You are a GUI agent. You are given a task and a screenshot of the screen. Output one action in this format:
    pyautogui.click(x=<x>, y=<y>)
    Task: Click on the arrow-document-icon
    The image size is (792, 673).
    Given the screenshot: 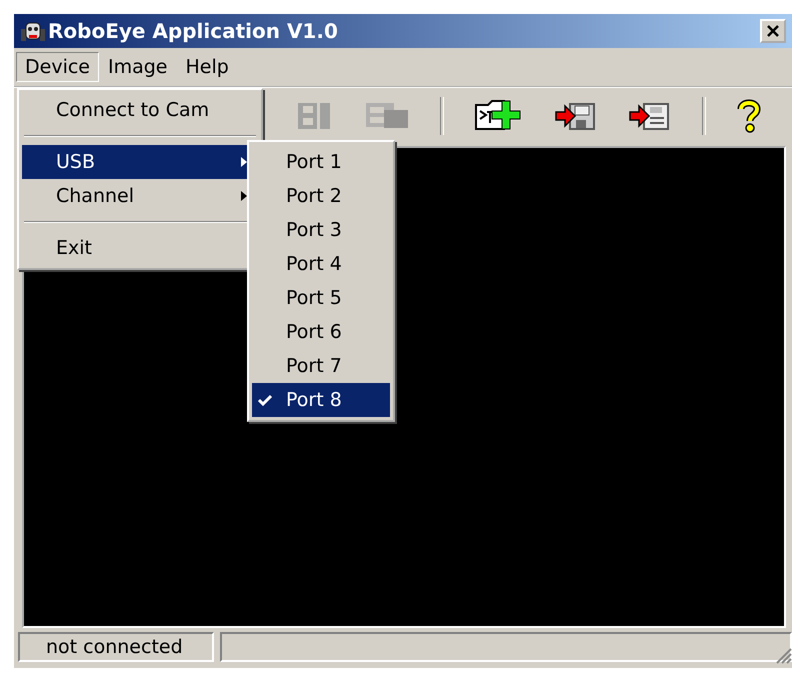 What is the action you would take?
    pyautogui.click(x=650, y=116)
    